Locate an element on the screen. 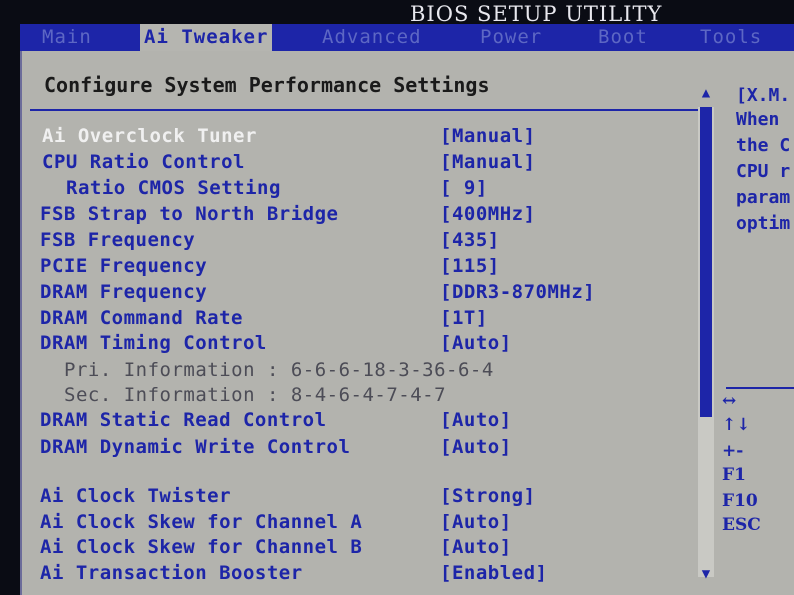 This screenshot has width=794, height=595. tab-tools: Tools is located at coordinates (731, 37).